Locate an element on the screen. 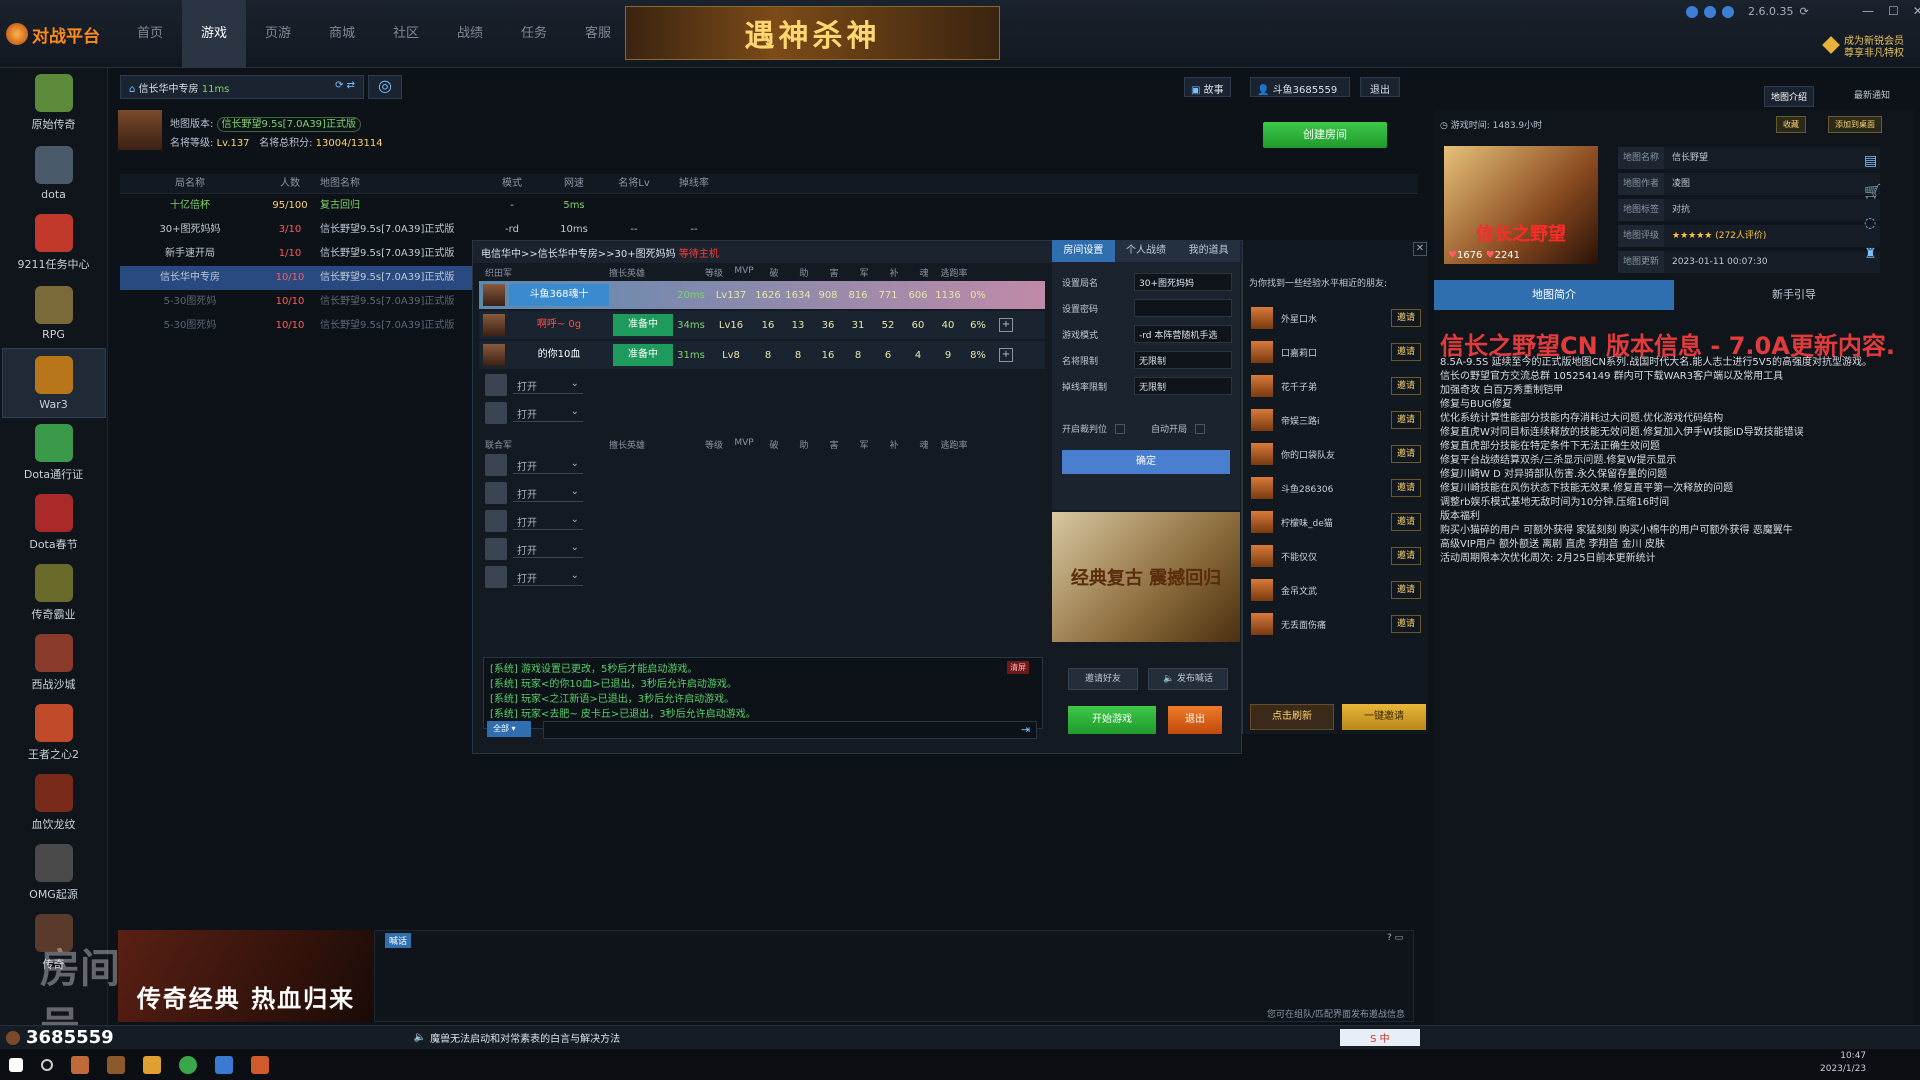 This screenshot has height=1080, width=1920. search-icon is located at coordinates (47, 1064).